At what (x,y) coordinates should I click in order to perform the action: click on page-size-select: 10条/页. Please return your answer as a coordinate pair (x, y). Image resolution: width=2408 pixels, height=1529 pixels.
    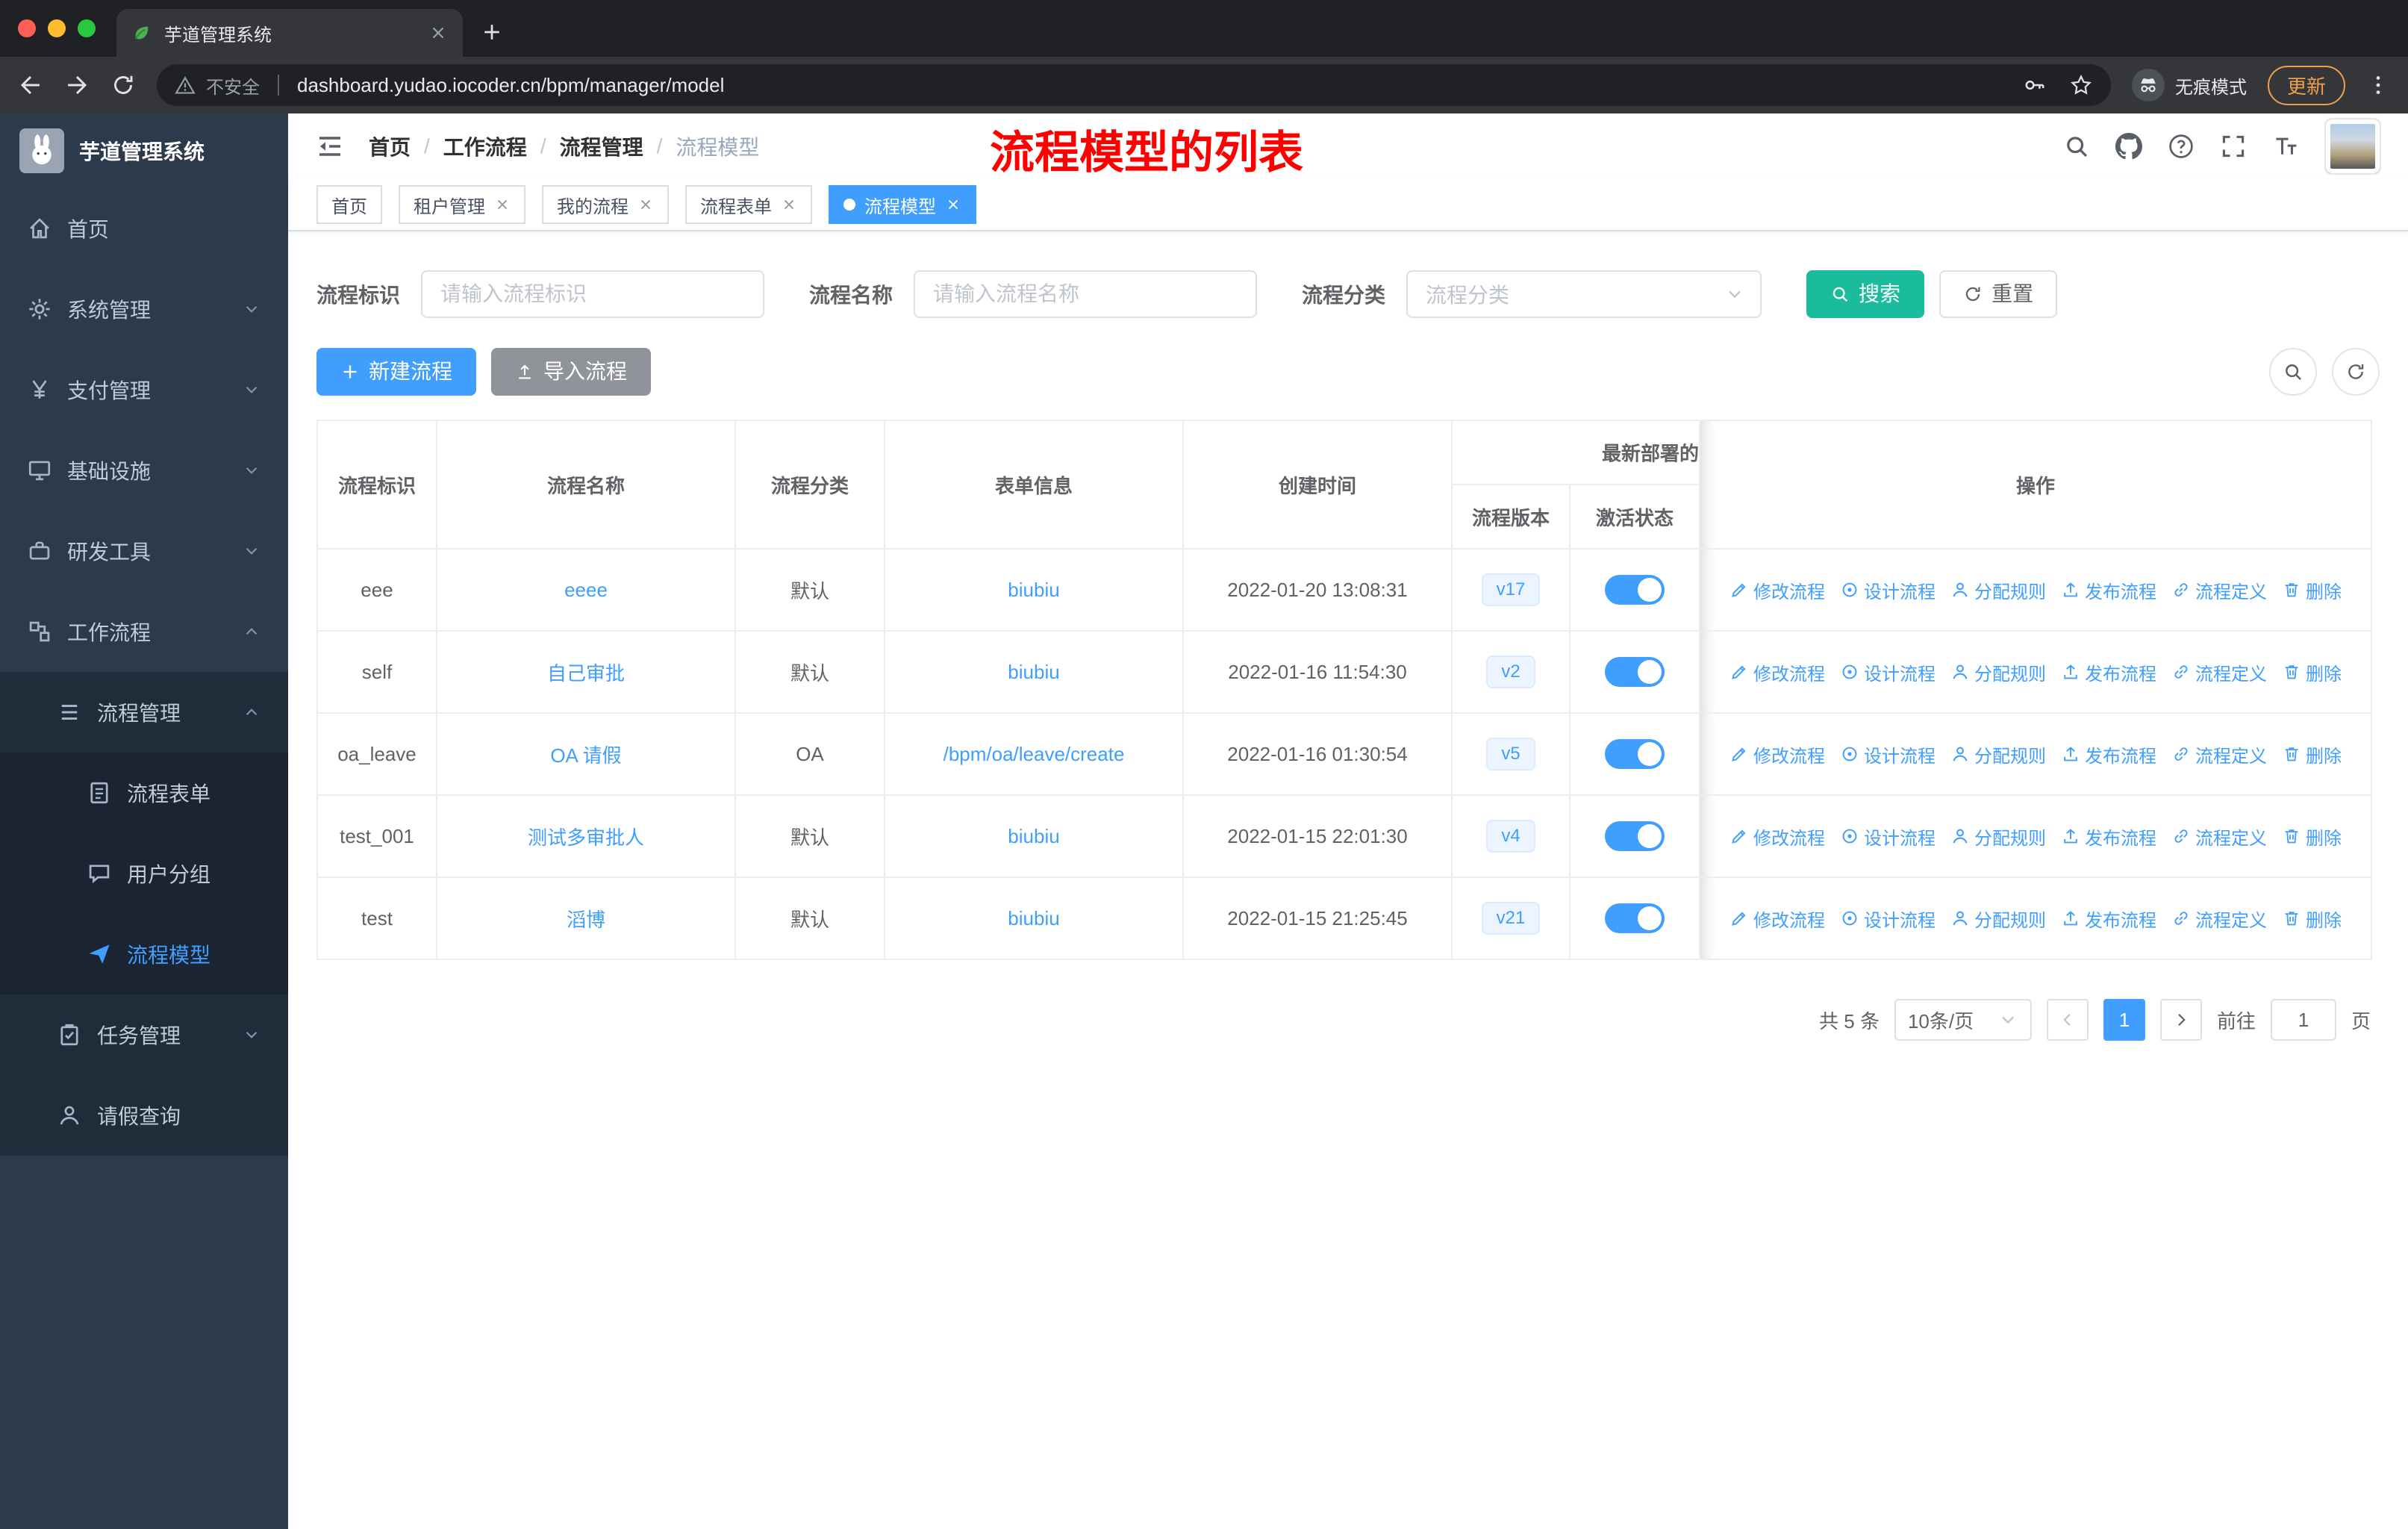
    Looking at the image, I should click on (1963, 1020).